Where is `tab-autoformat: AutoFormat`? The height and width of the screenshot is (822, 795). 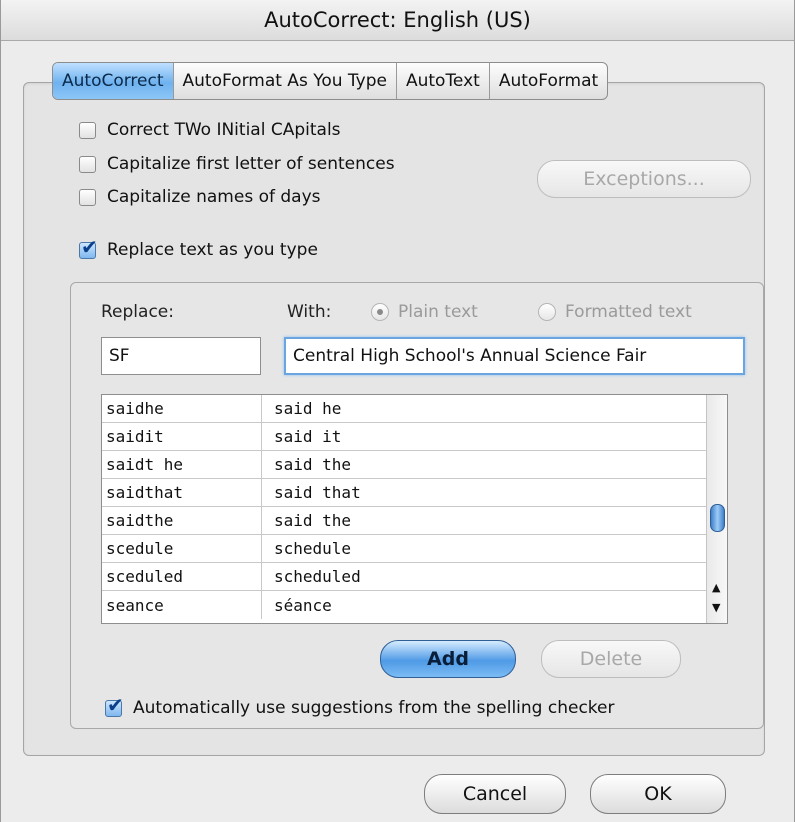
tab-autoformat: AutoFormat is located at coordinates (548, 81).